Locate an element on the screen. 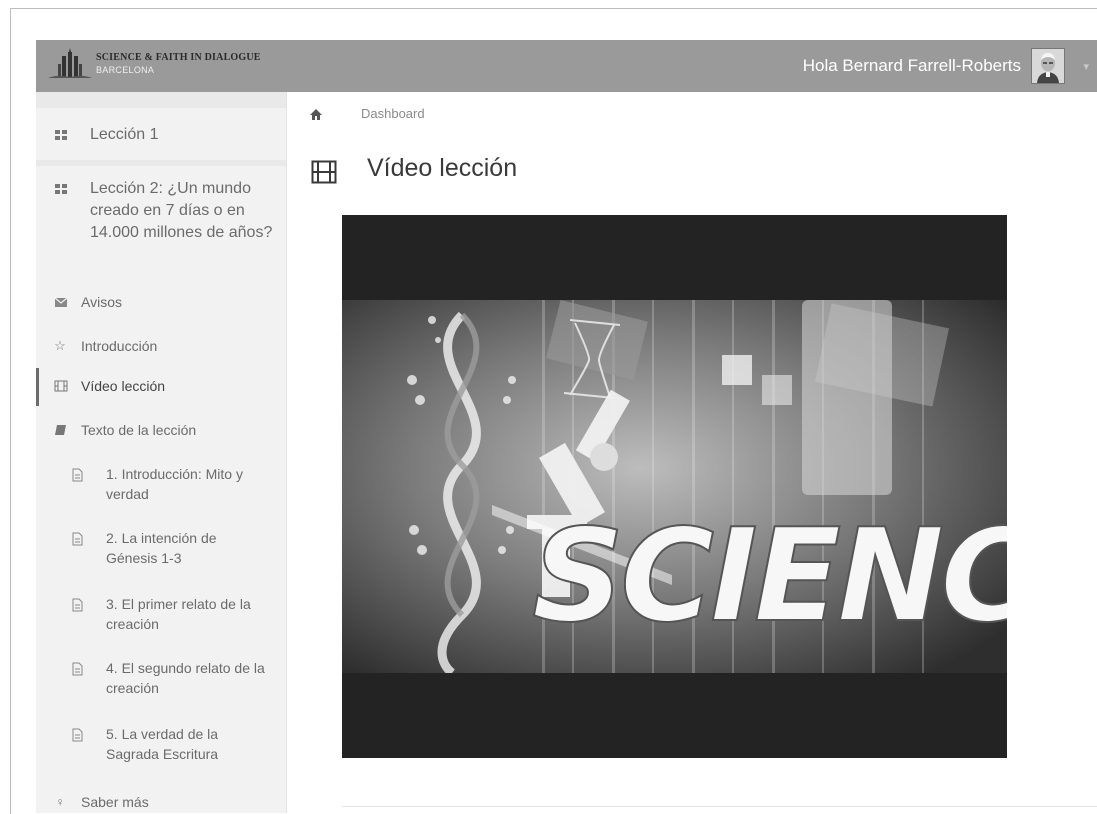  chevron-down-icon: ▾ is located at coordinates (1086, 66).